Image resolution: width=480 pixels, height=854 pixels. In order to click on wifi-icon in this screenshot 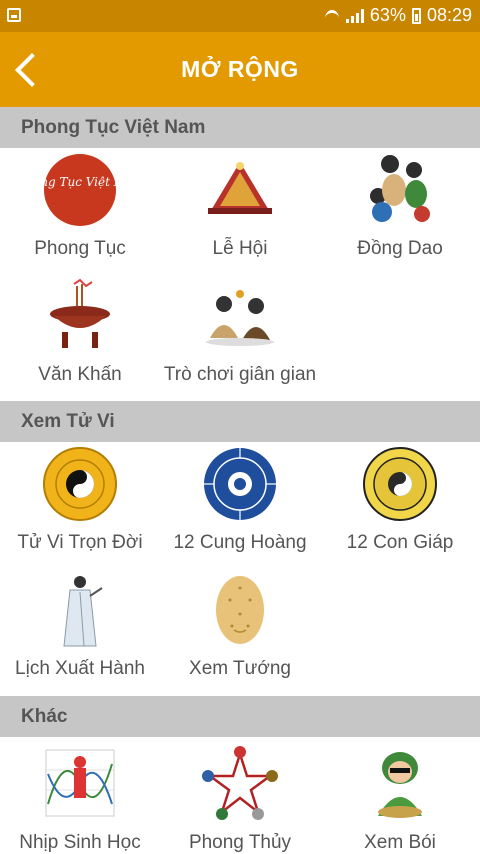, I will do `click(332, 16)`.